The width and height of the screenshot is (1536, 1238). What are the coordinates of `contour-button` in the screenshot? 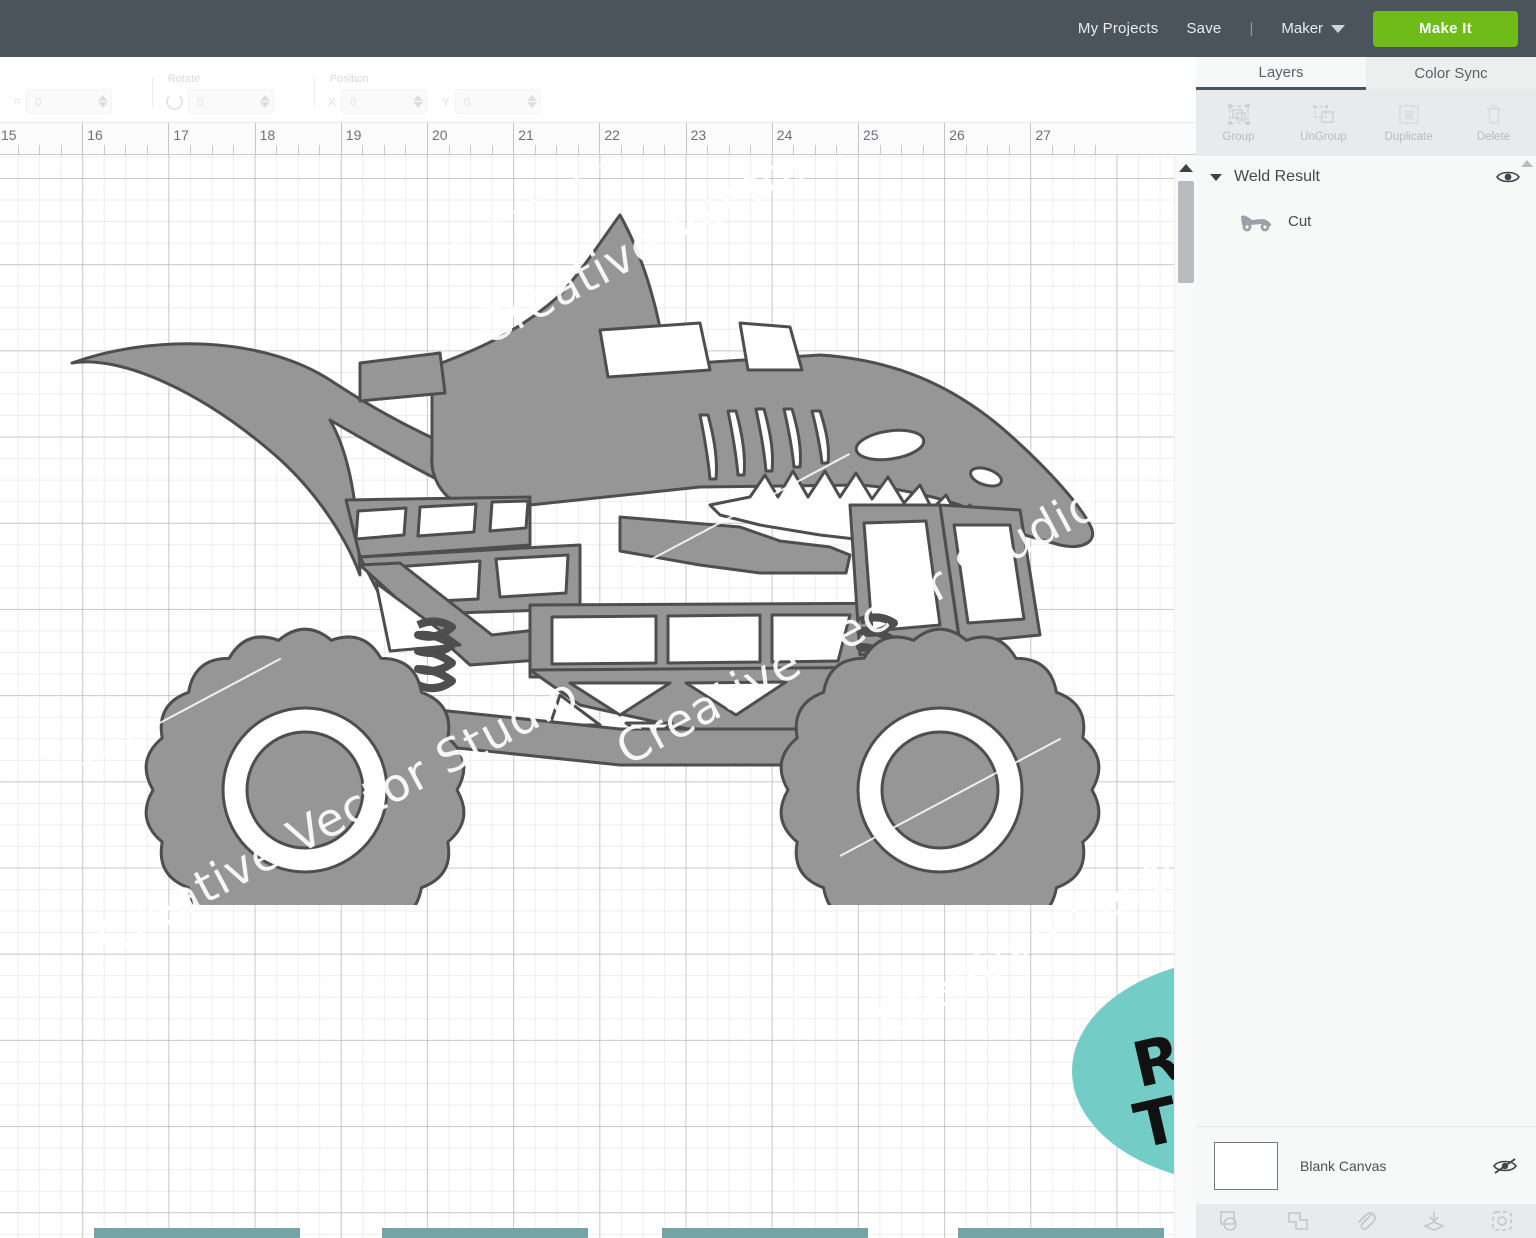 It's located at (1502, 1221).